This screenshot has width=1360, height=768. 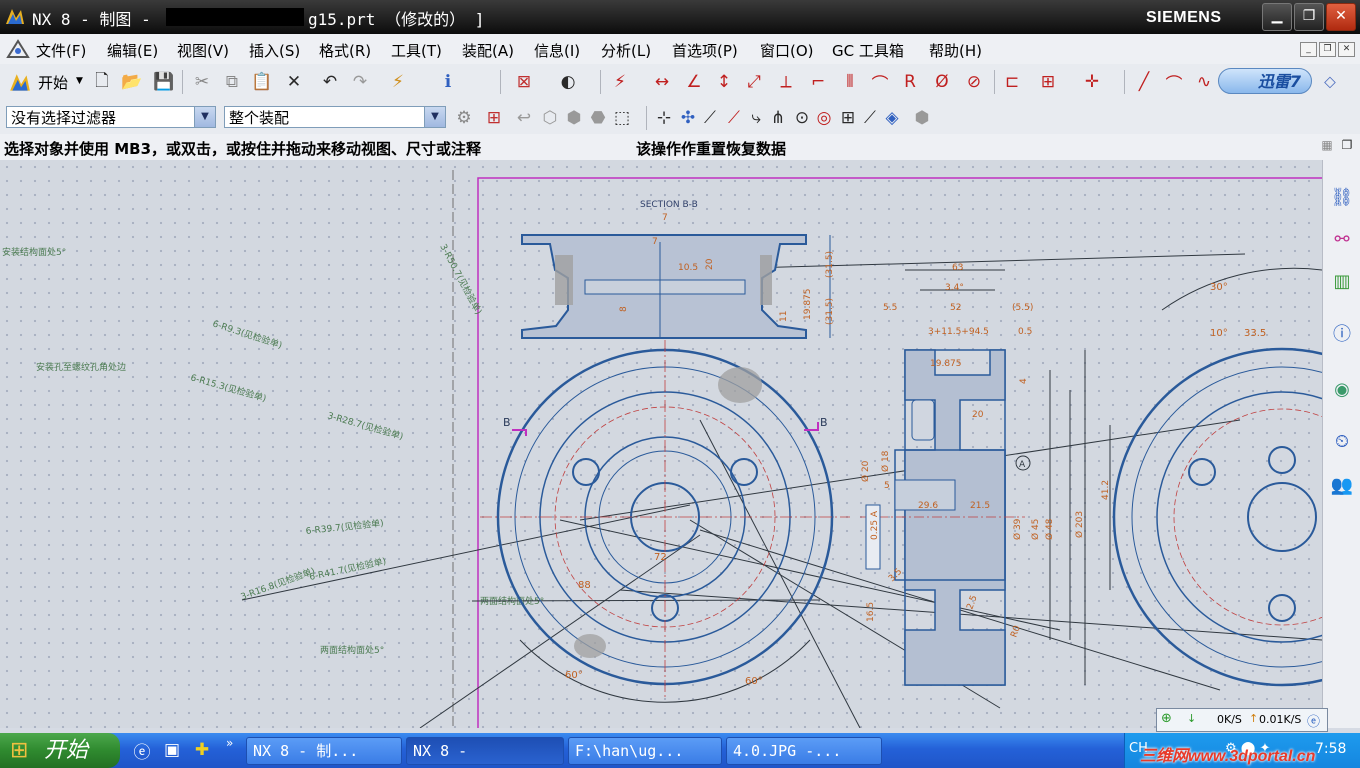 What do you see at coordinates (1342, 239) in the screenshot?
I see `assembly-navigator-icon: ⚯` at bounding box center [1342, 239].